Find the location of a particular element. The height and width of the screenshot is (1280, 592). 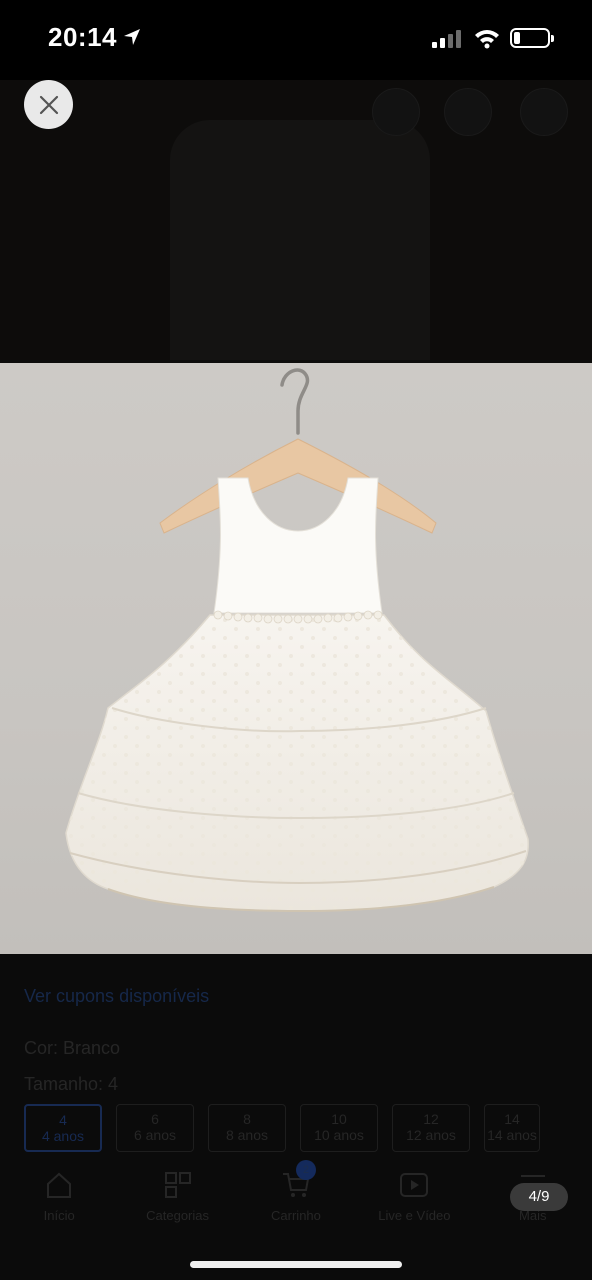

tab-inicio: Início is located at coordinates (59, 1205).